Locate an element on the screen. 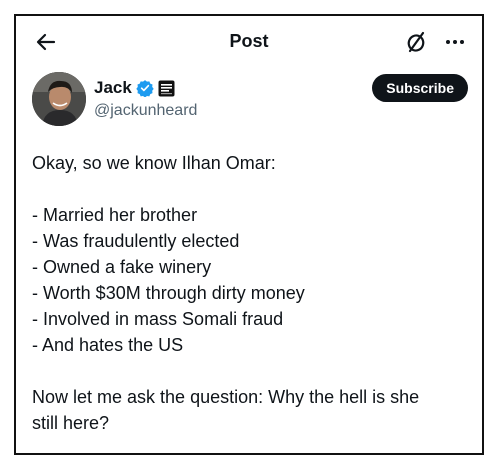  display-name: Jack is located at coordinates (113, 88).